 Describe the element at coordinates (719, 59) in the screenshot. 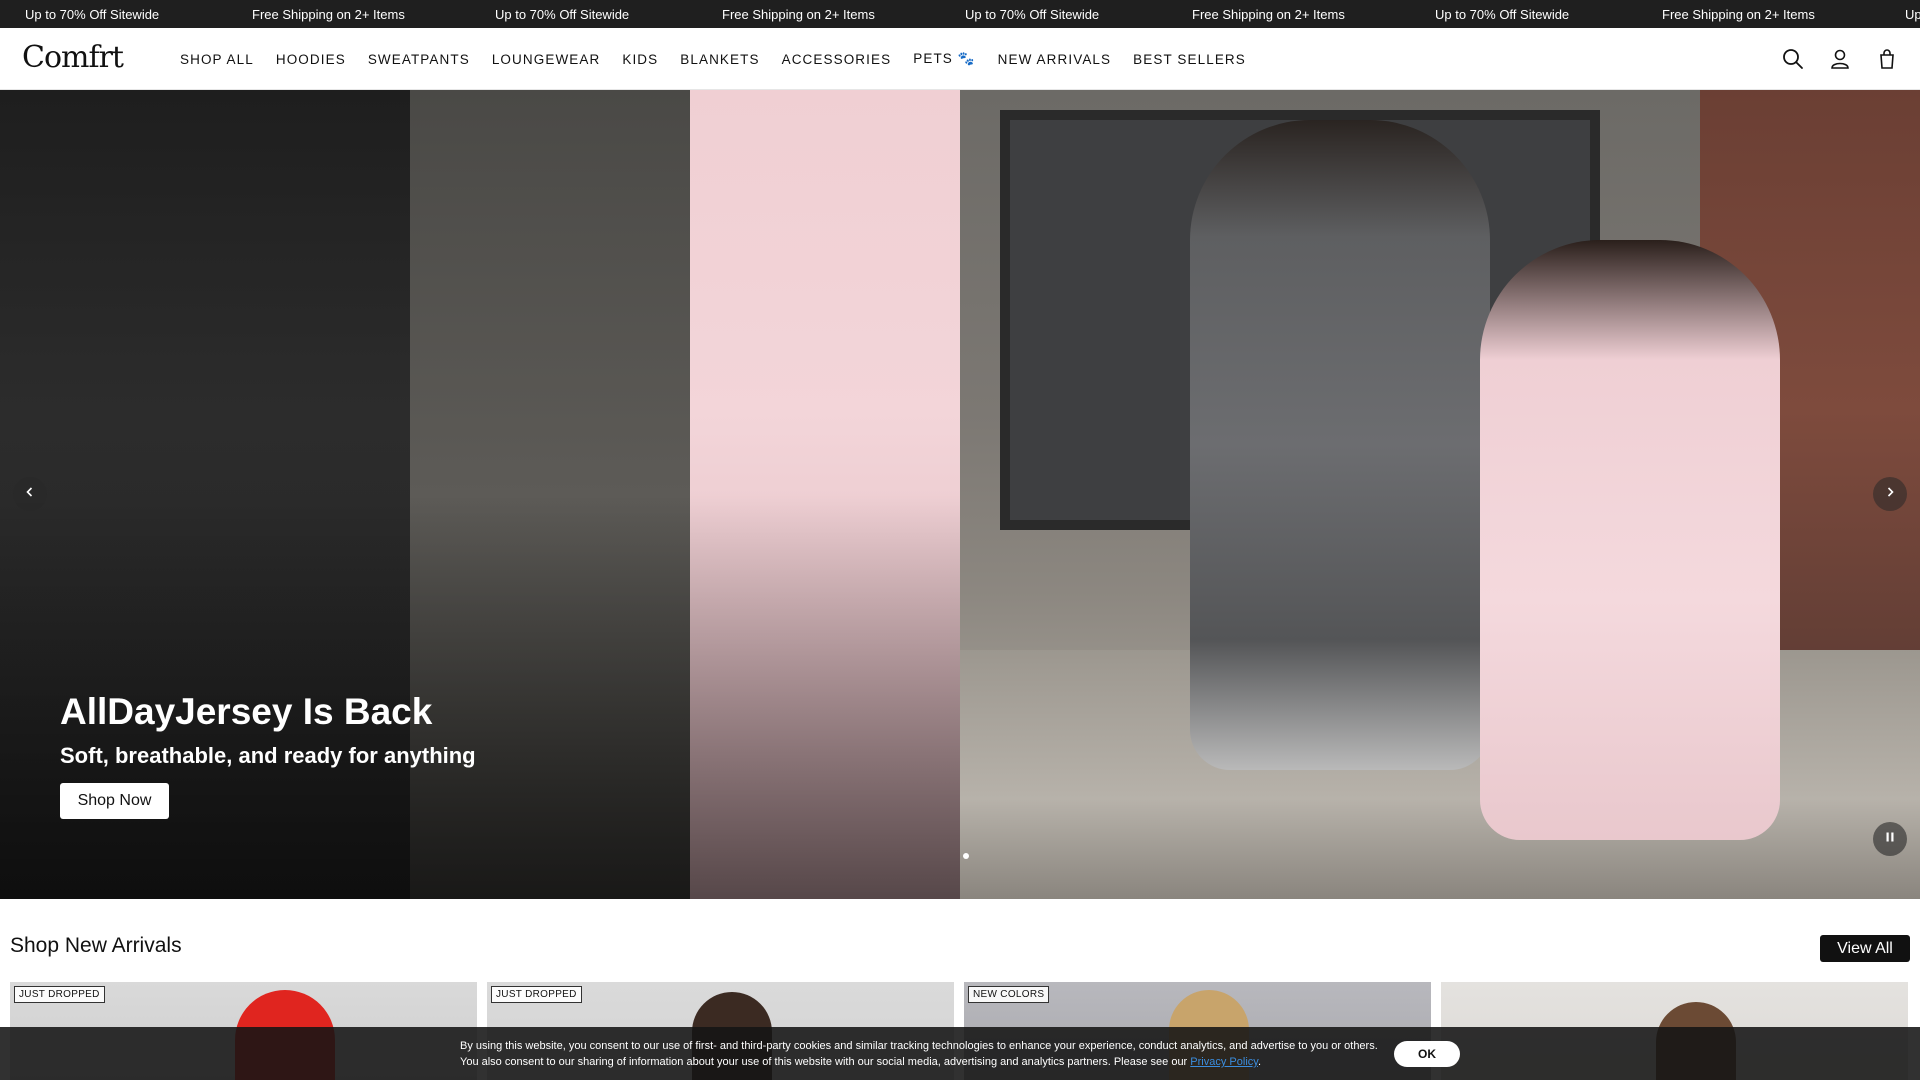

I see `nav-blankets: BLANKETS` at that location.